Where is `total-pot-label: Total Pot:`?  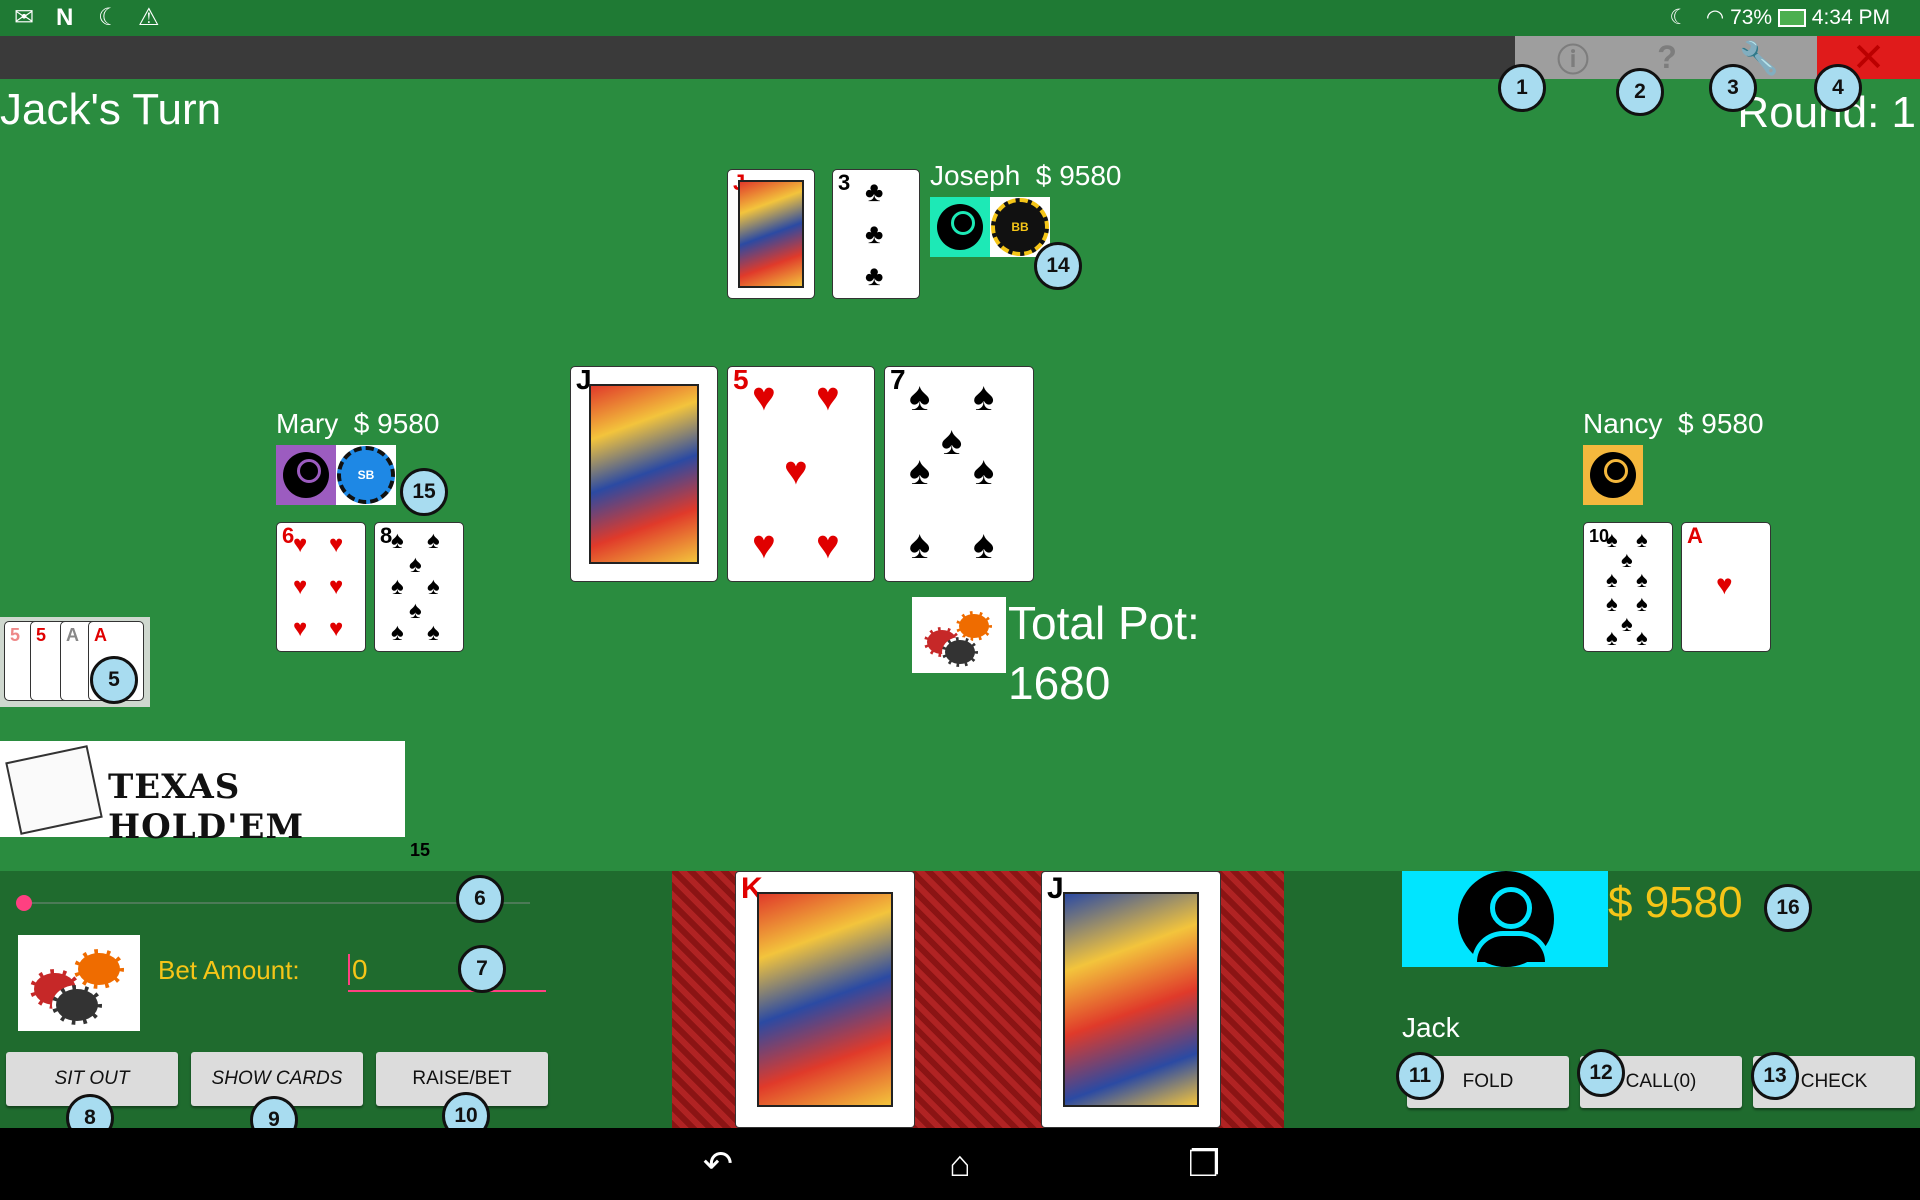
total-pot-label: Total Pot: is located at coordinates (1104, 623).